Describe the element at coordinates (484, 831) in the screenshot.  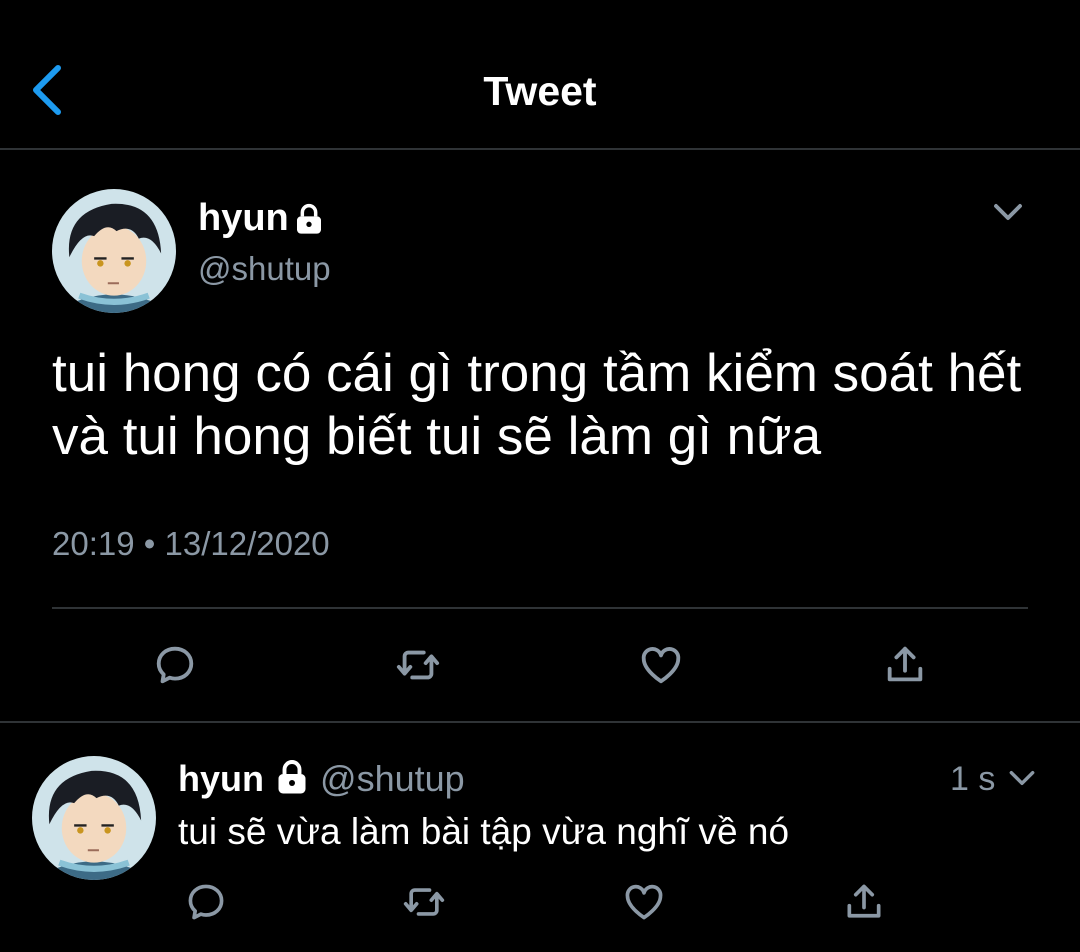
I see `reply-text: tui sẽ vừa làm bài tập vừa nghĩ về nó` at that location.